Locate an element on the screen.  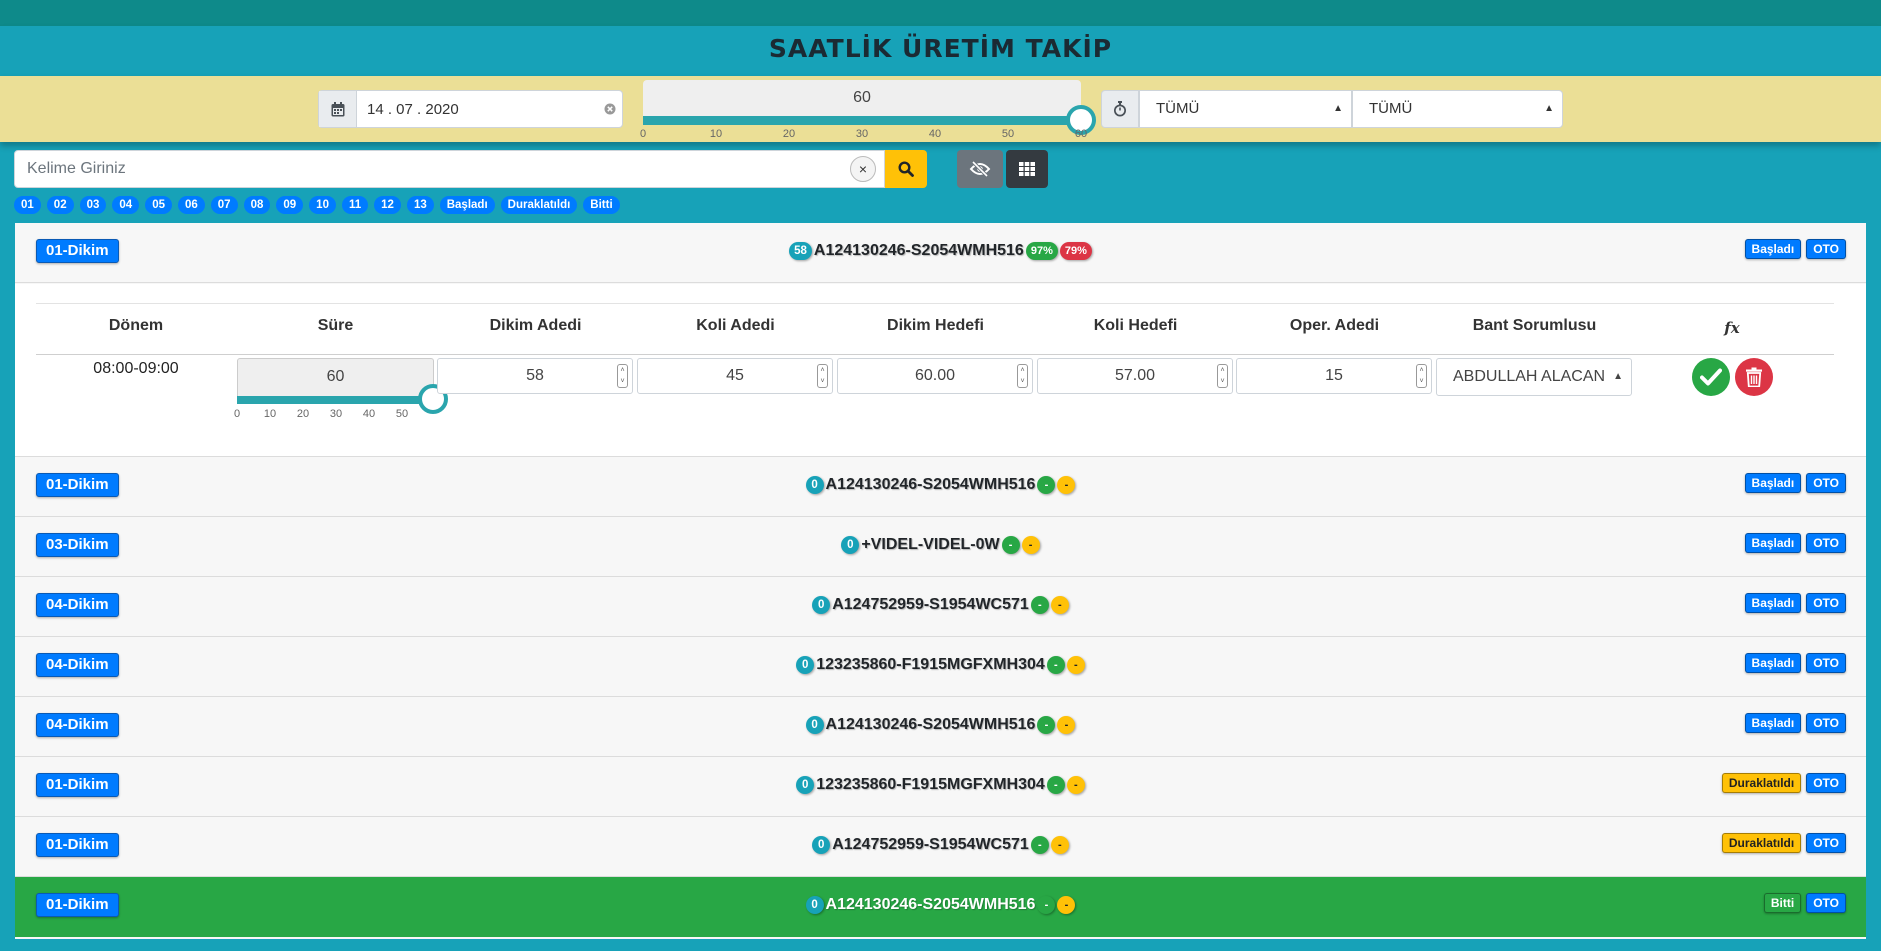
koli-hedefi-input: 57.00 ˄ ˅ is located at coordinates (1135, 376).